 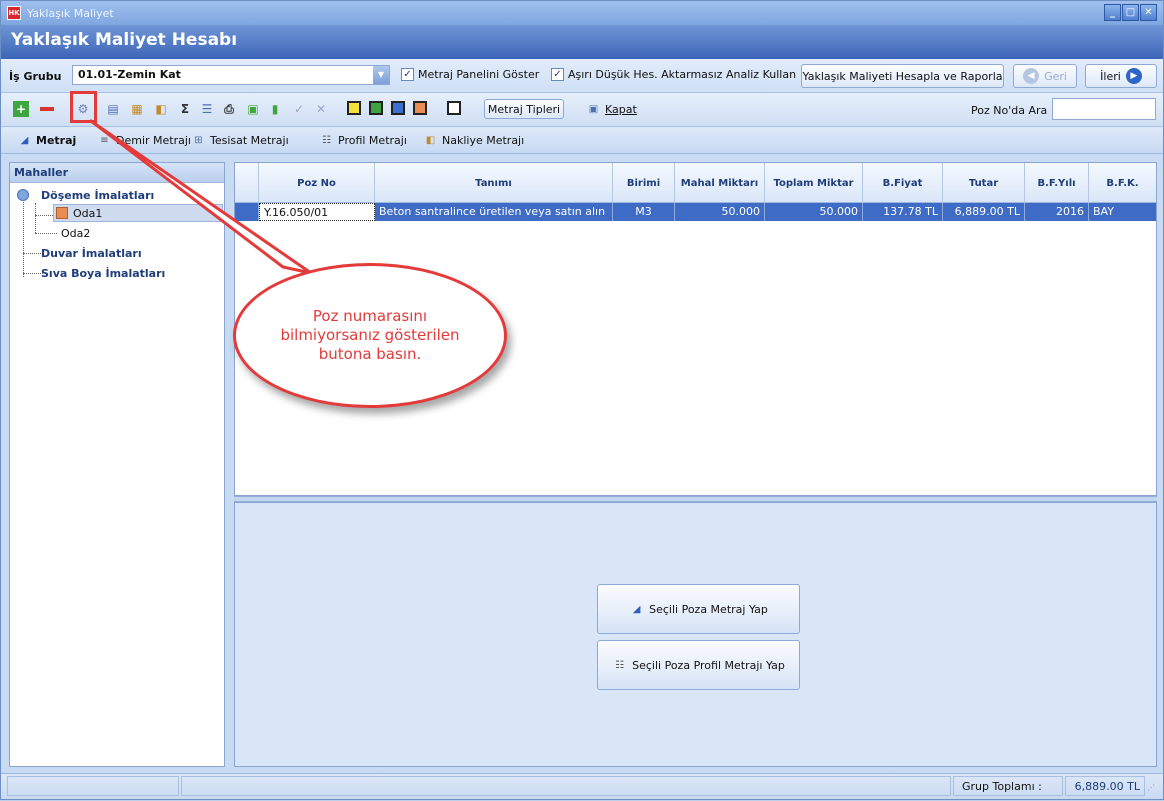 What do you see at coordinates (201, 197) in the screenshot?
I see `callout-pointer` at bounding box center [201, 197].